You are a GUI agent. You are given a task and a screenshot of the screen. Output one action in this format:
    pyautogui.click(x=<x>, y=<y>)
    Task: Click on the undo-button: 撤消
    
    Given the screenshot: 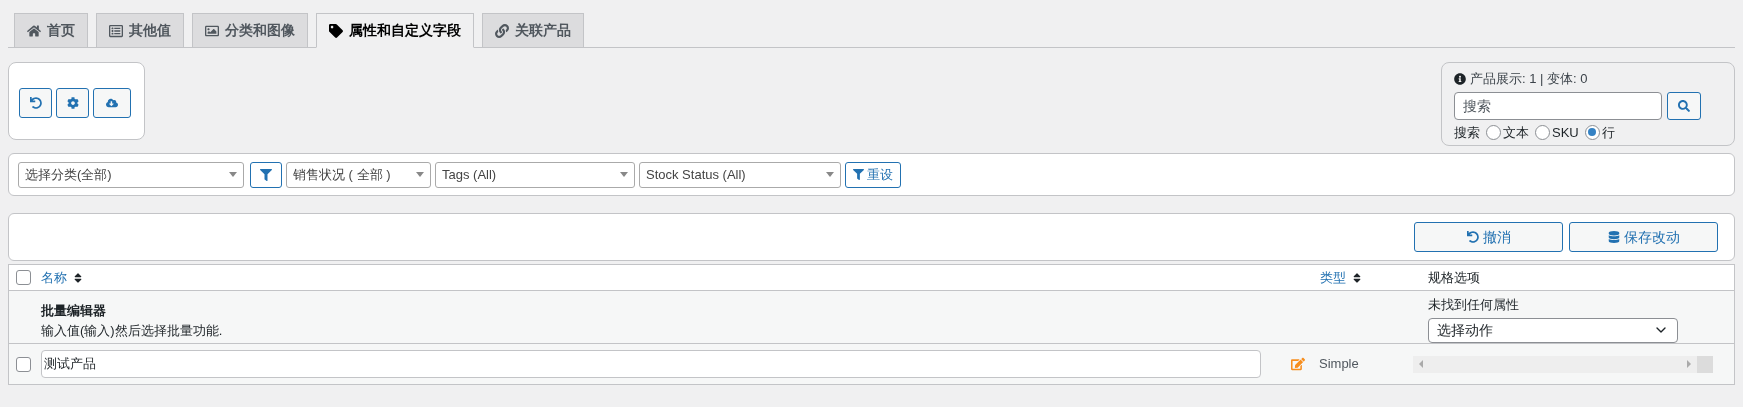 What is the action you would take?
    pyautogui.click(x=1488, y=237)
    